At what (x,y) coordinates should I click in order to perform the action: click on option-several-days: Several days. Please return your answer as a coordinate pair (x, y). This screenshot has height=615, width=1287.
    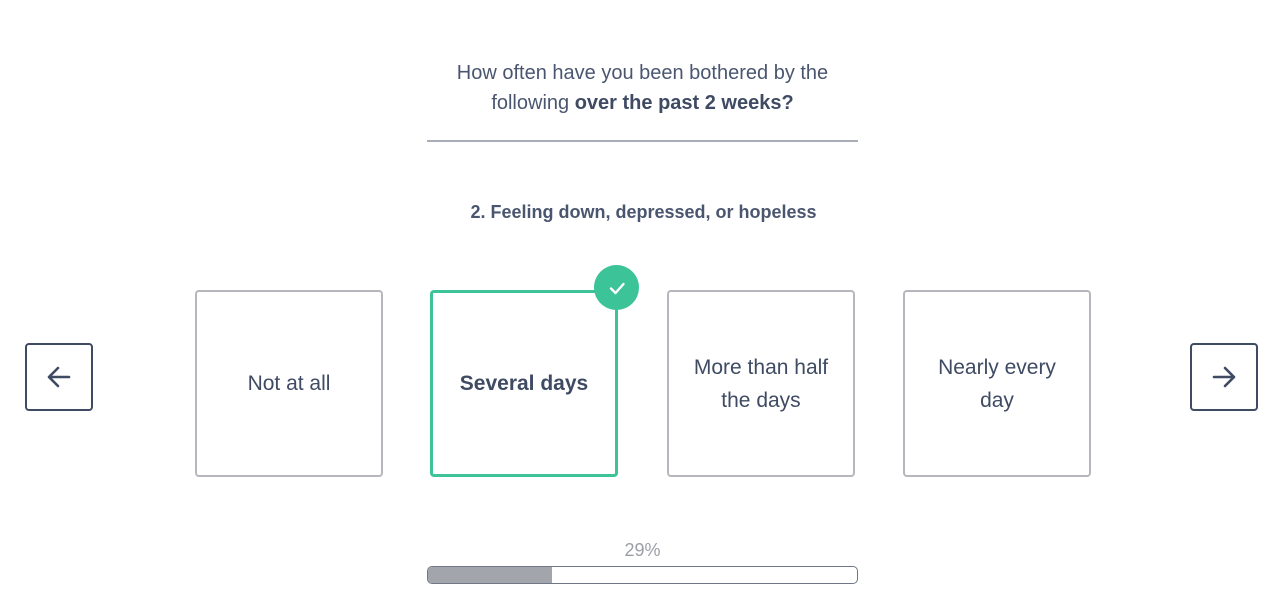
    Looking at the image, I should click on (524, 383).